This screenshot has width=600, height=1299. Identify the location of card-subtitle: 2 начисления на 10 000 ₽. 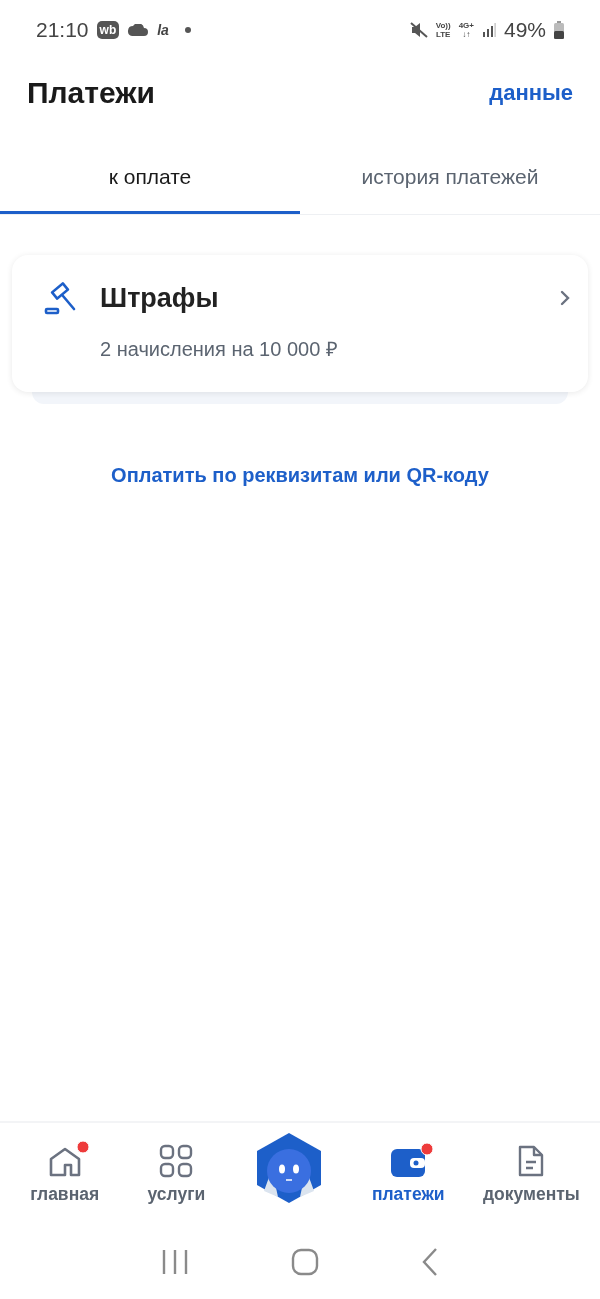
(219, 349).